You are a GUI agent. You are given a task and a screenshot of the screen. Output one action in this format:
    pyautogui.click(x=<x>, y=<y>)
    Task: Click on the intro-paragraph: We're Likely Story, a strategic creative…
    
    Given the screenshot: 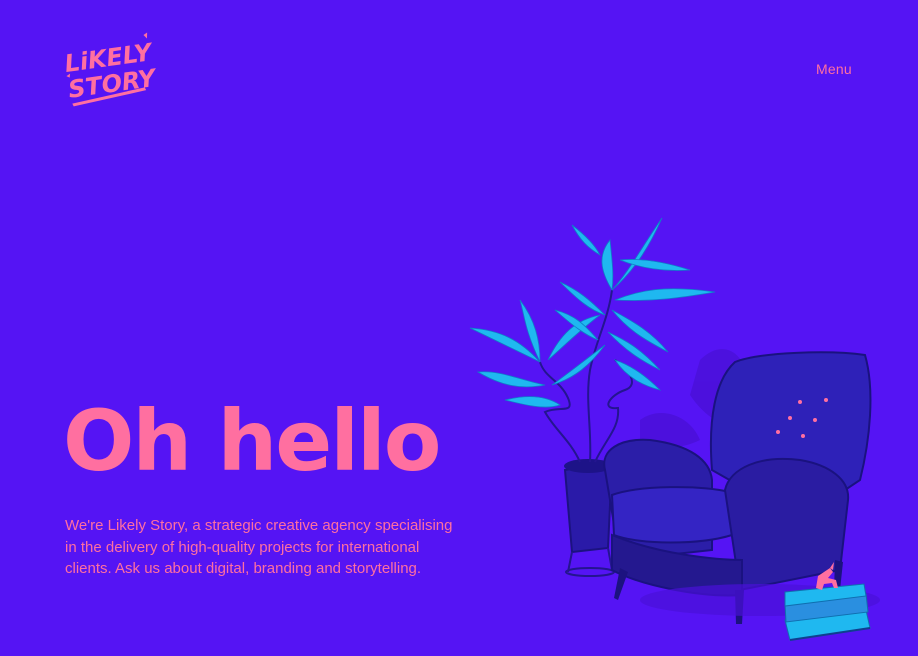 What is the action you would take?
    pyautogui.click(x=259, y=547)
    